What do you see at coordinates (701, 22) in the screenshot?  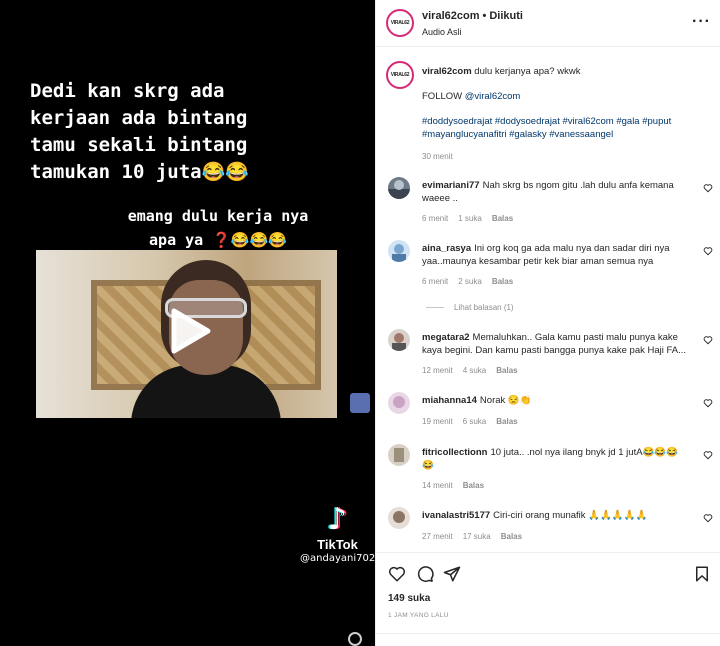 I see `more-icon: ···` at bounding box center [701, 22].